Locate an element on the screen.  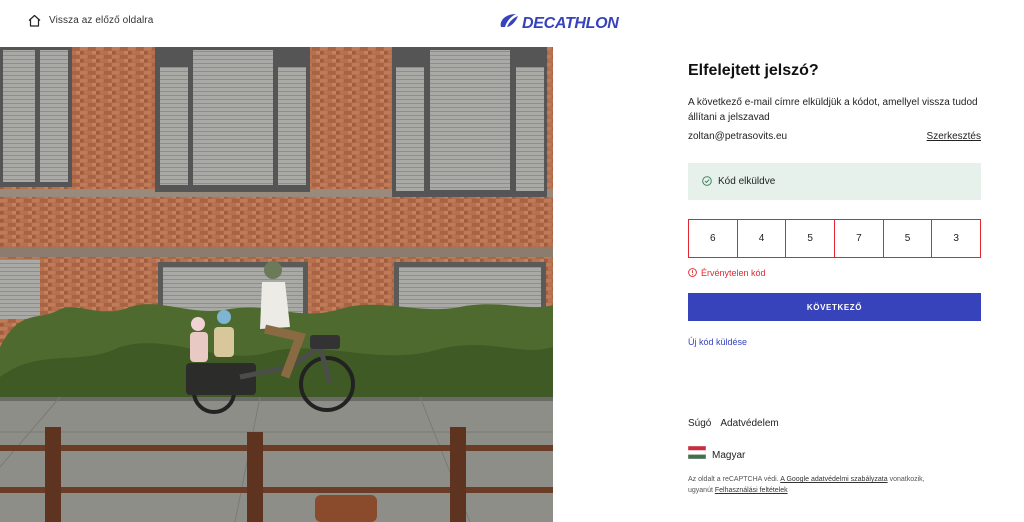
otp-input-group: 6 4 5 7 5 3 is located at coordinates (834, 238).